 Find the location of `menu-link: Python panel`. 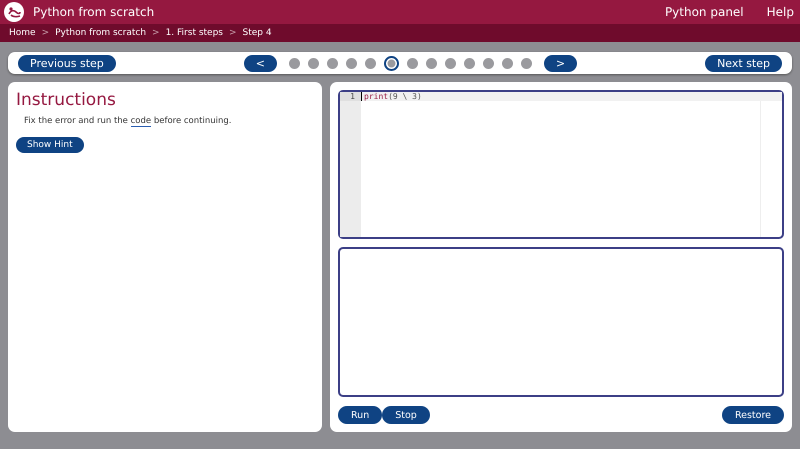

menu-link: Python panel is located at coordinates (704, 12).